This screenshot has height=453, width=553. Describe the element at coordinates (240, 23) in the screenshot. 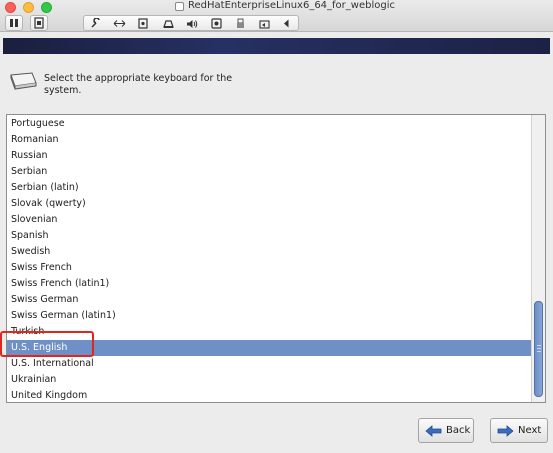

I see `usb-icon` at that location.